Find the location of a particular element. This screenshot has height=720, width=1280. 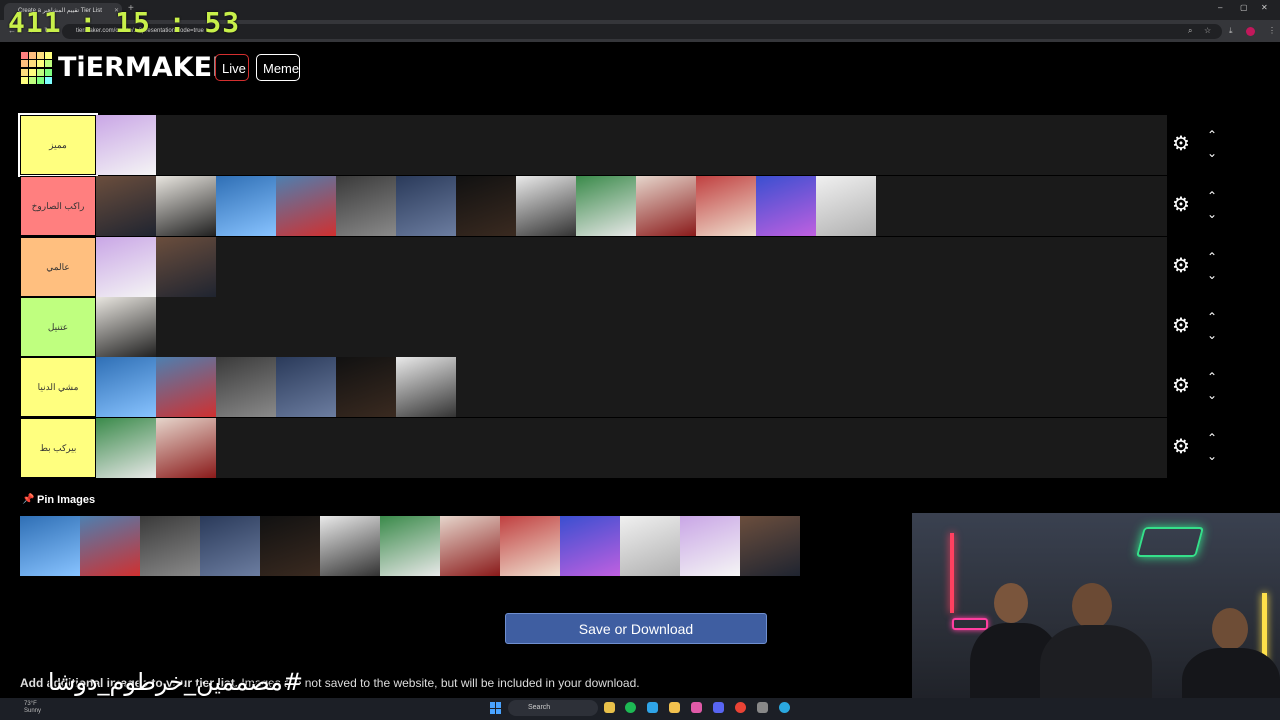

download-icon: ⤓ is located at coordinates (1231, 31).